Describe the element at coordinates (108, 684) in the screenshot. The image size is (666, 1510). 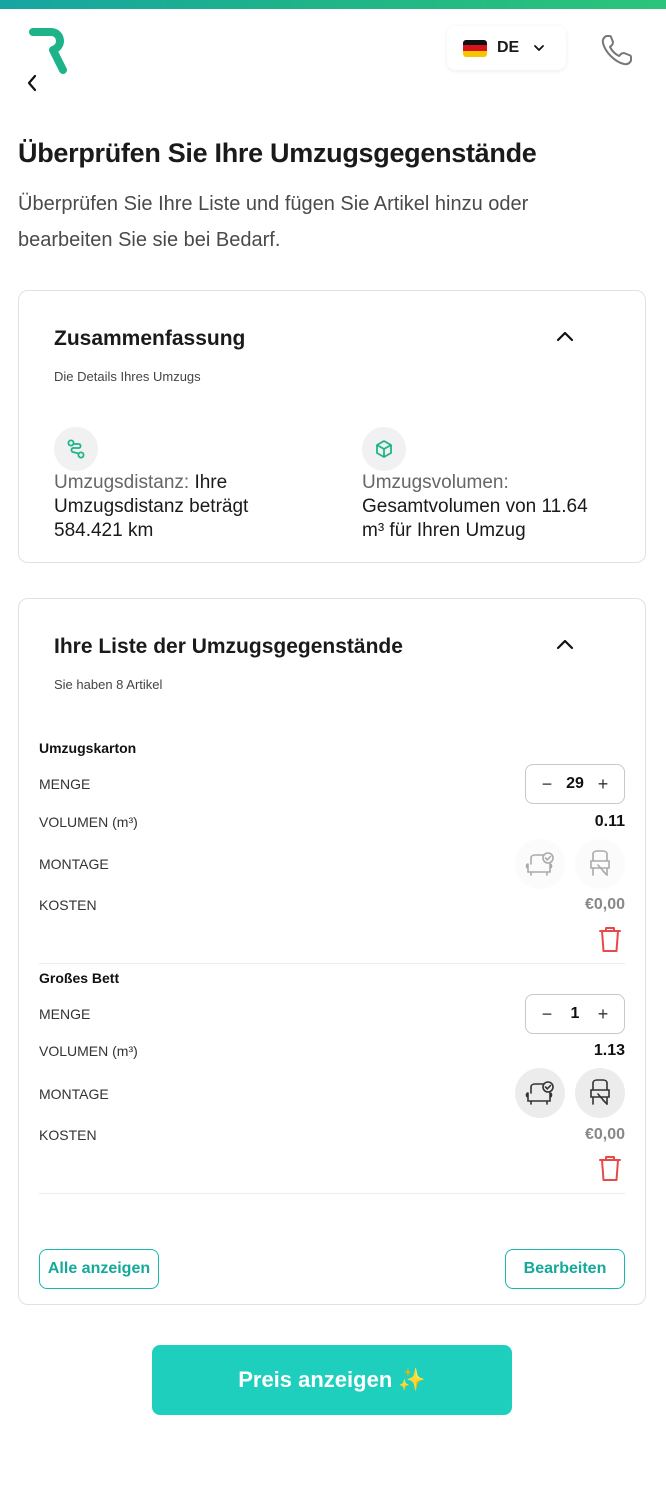
I see `items-subtitle: Sie haben 8 Artikel` at that location.